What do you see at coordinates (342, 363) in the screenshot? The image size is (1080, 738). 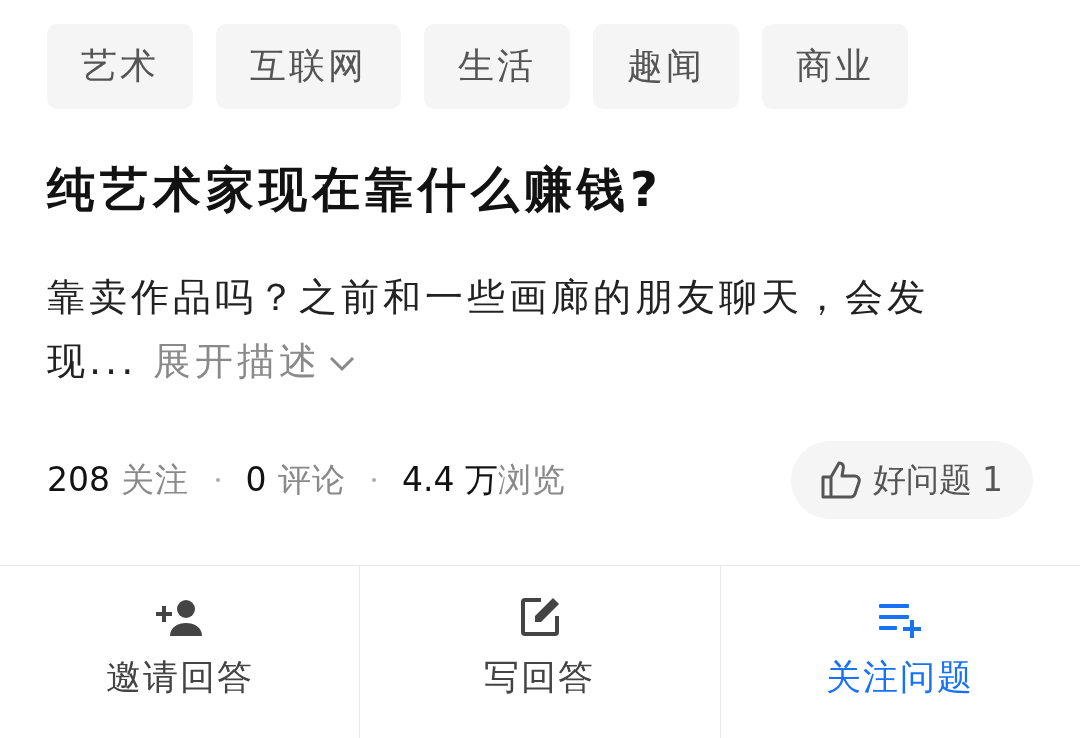 I see `chevron-down-icon` at bounding box center [342, 363].